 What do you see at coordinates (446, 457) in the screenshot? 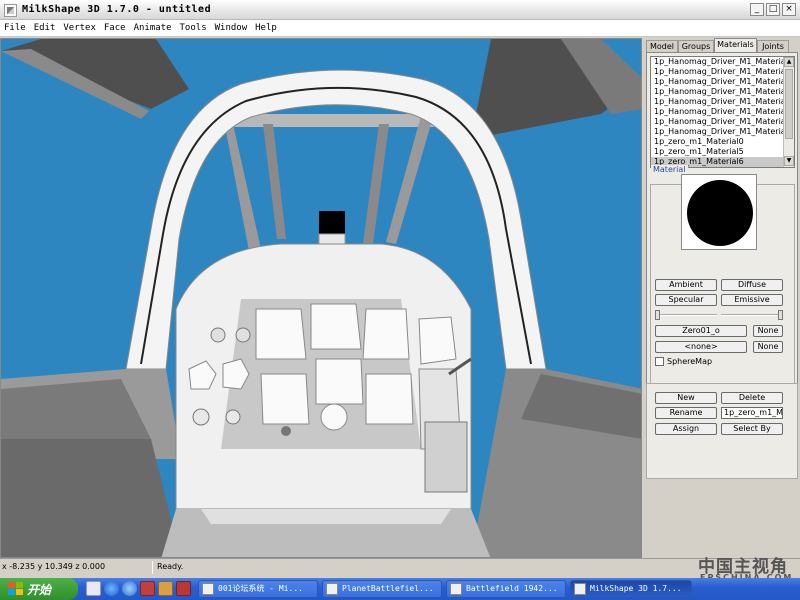
I see `side-panel-box` at bounding box center [446, 457].